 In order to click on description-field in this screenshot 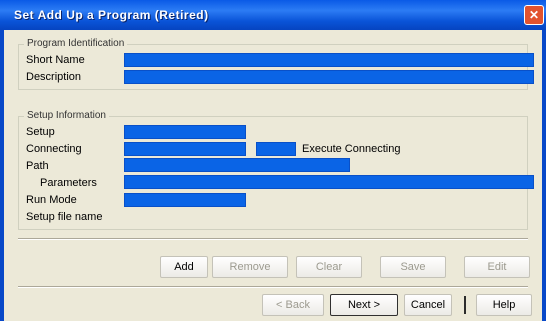, I will do `click(329, 77)`.